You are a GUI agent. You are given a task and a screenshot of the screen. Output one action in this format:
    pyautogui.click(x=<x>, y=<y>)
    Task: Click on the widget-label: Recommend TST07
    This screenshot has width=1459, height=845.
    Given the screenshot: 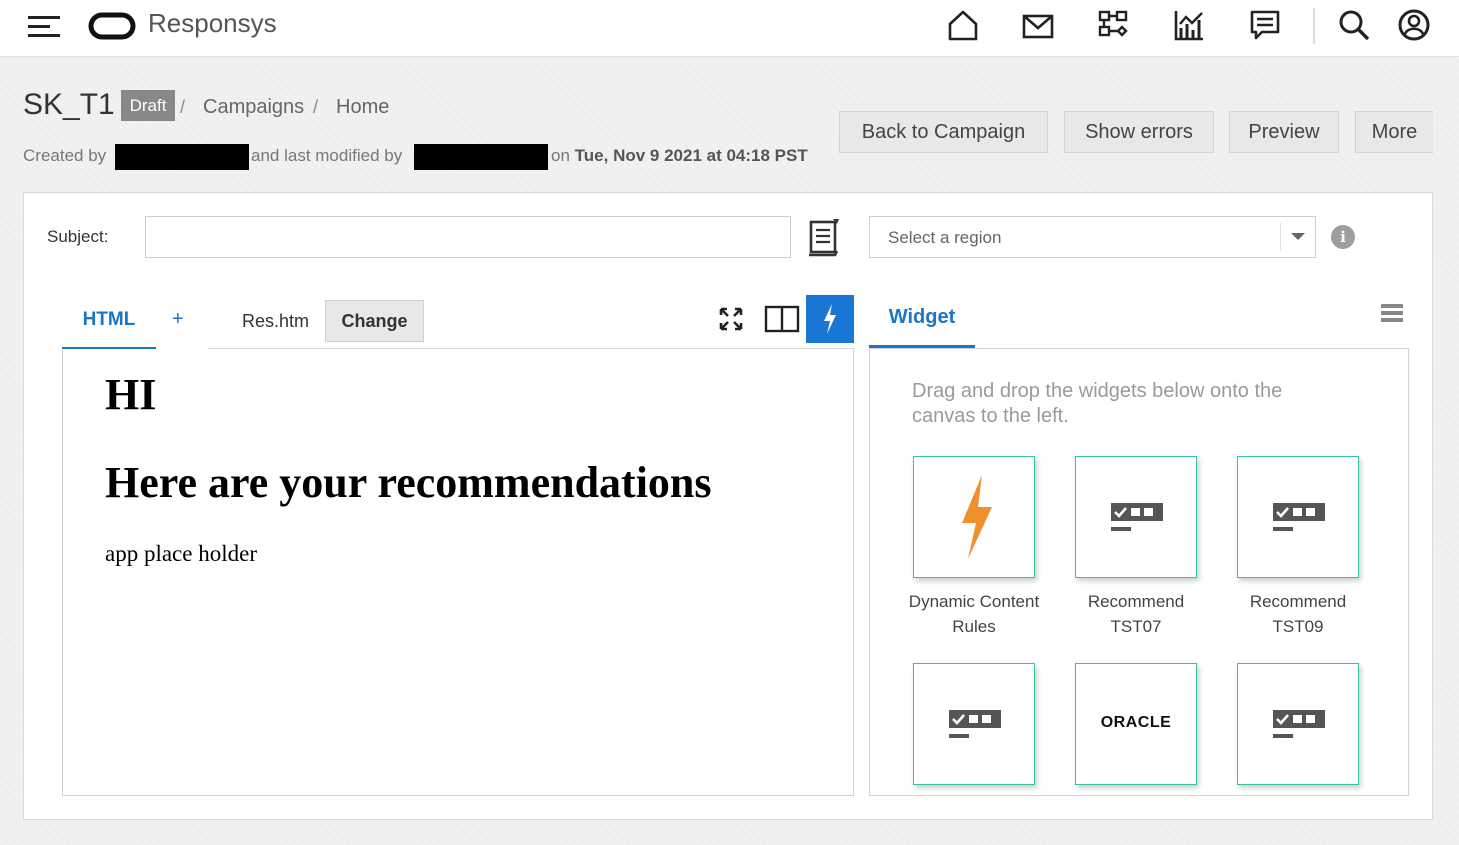 What is the action you would take?
    pyautogui.click(x=1136, y=614)
    